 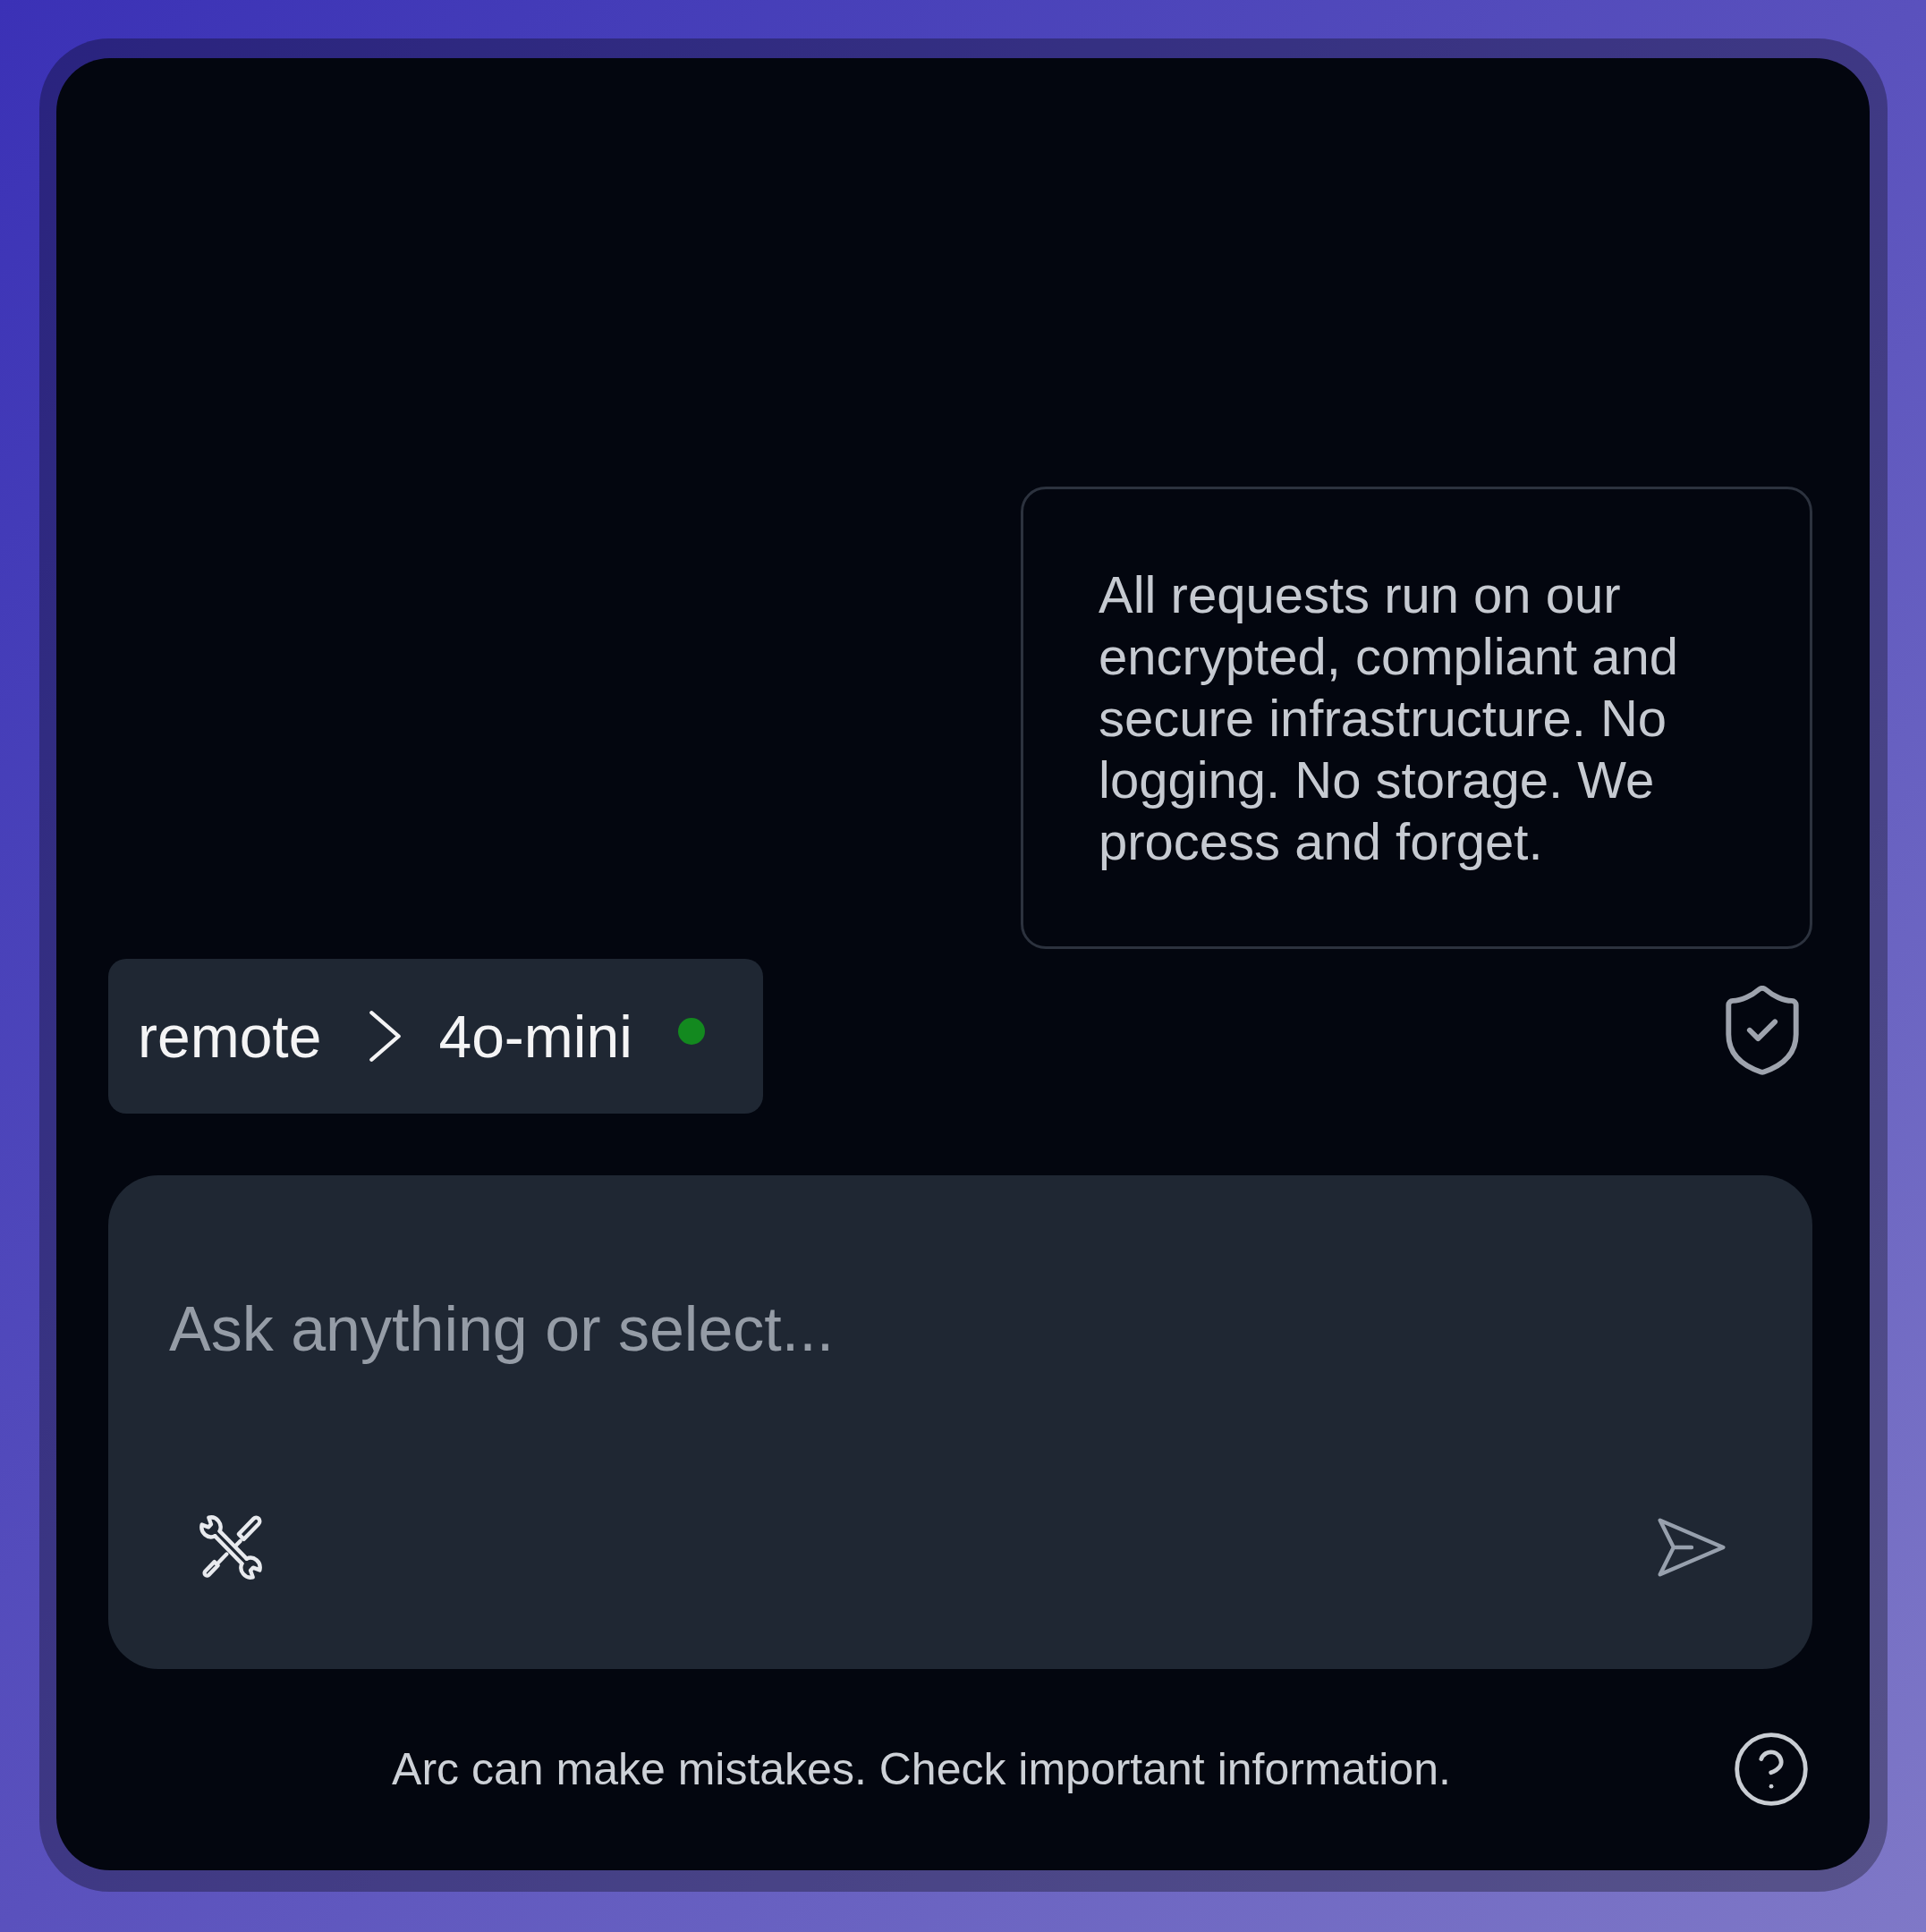 I want to click on disclaimer-text: Arc can make mistakes. Check important information., so click(x=921, y=1768).